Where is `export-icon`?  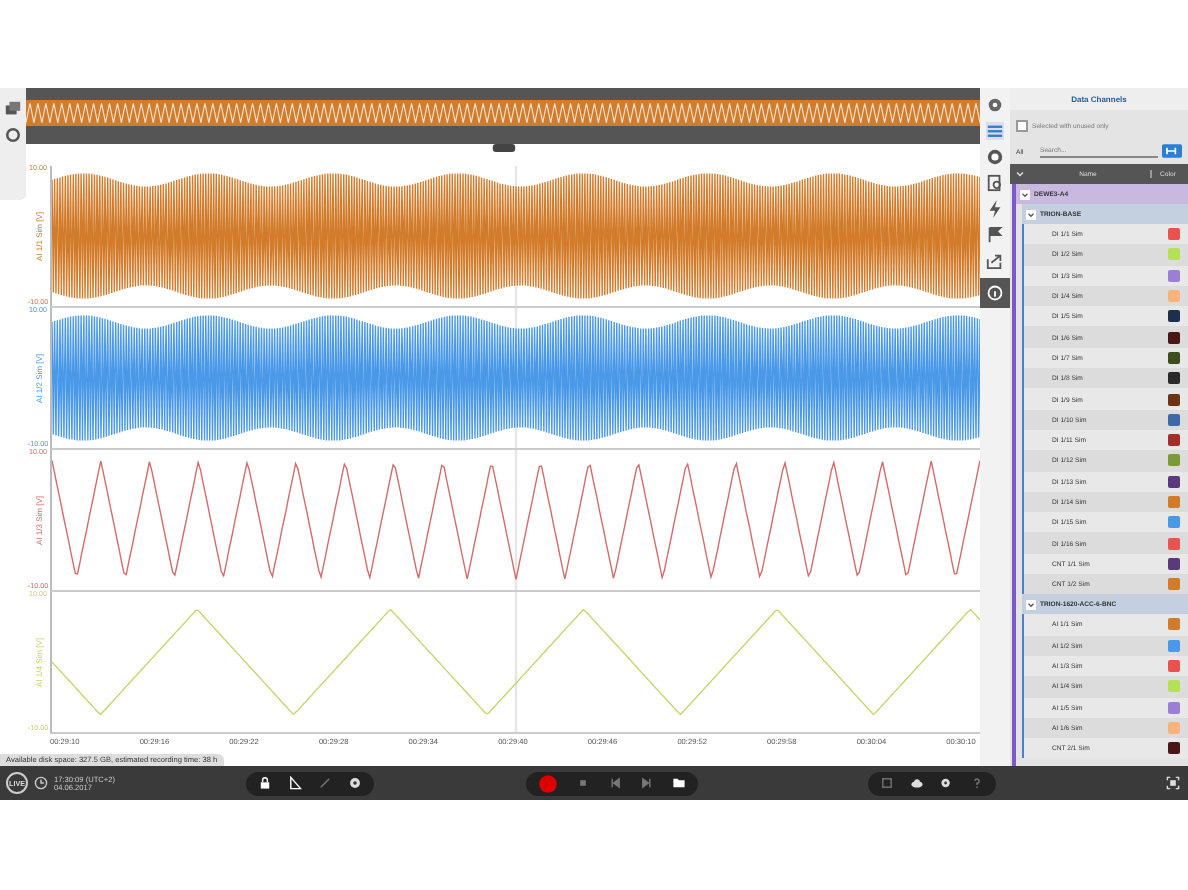 export-icon is located at coordinates (995, 261).